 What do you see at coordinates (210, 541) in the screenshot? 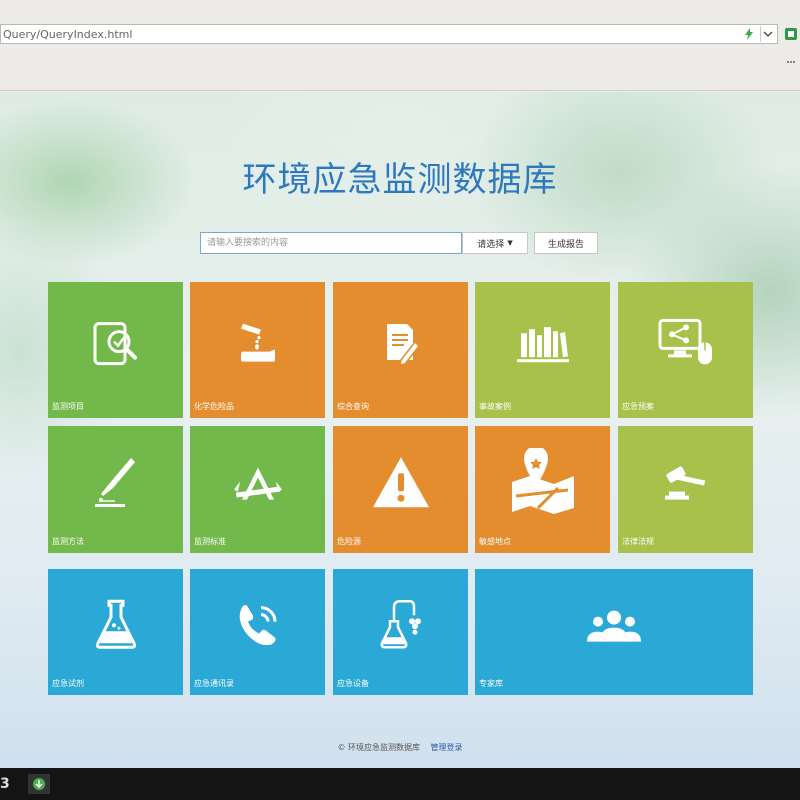
I see `tile-label: 监测标准` at bounding box center [210, 541].